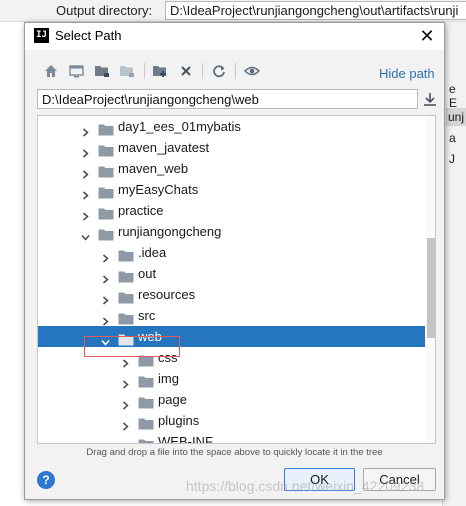 The width and height of the screenshot is (466, 506). I want to click on right-panel-item: a, so click(452, 138).